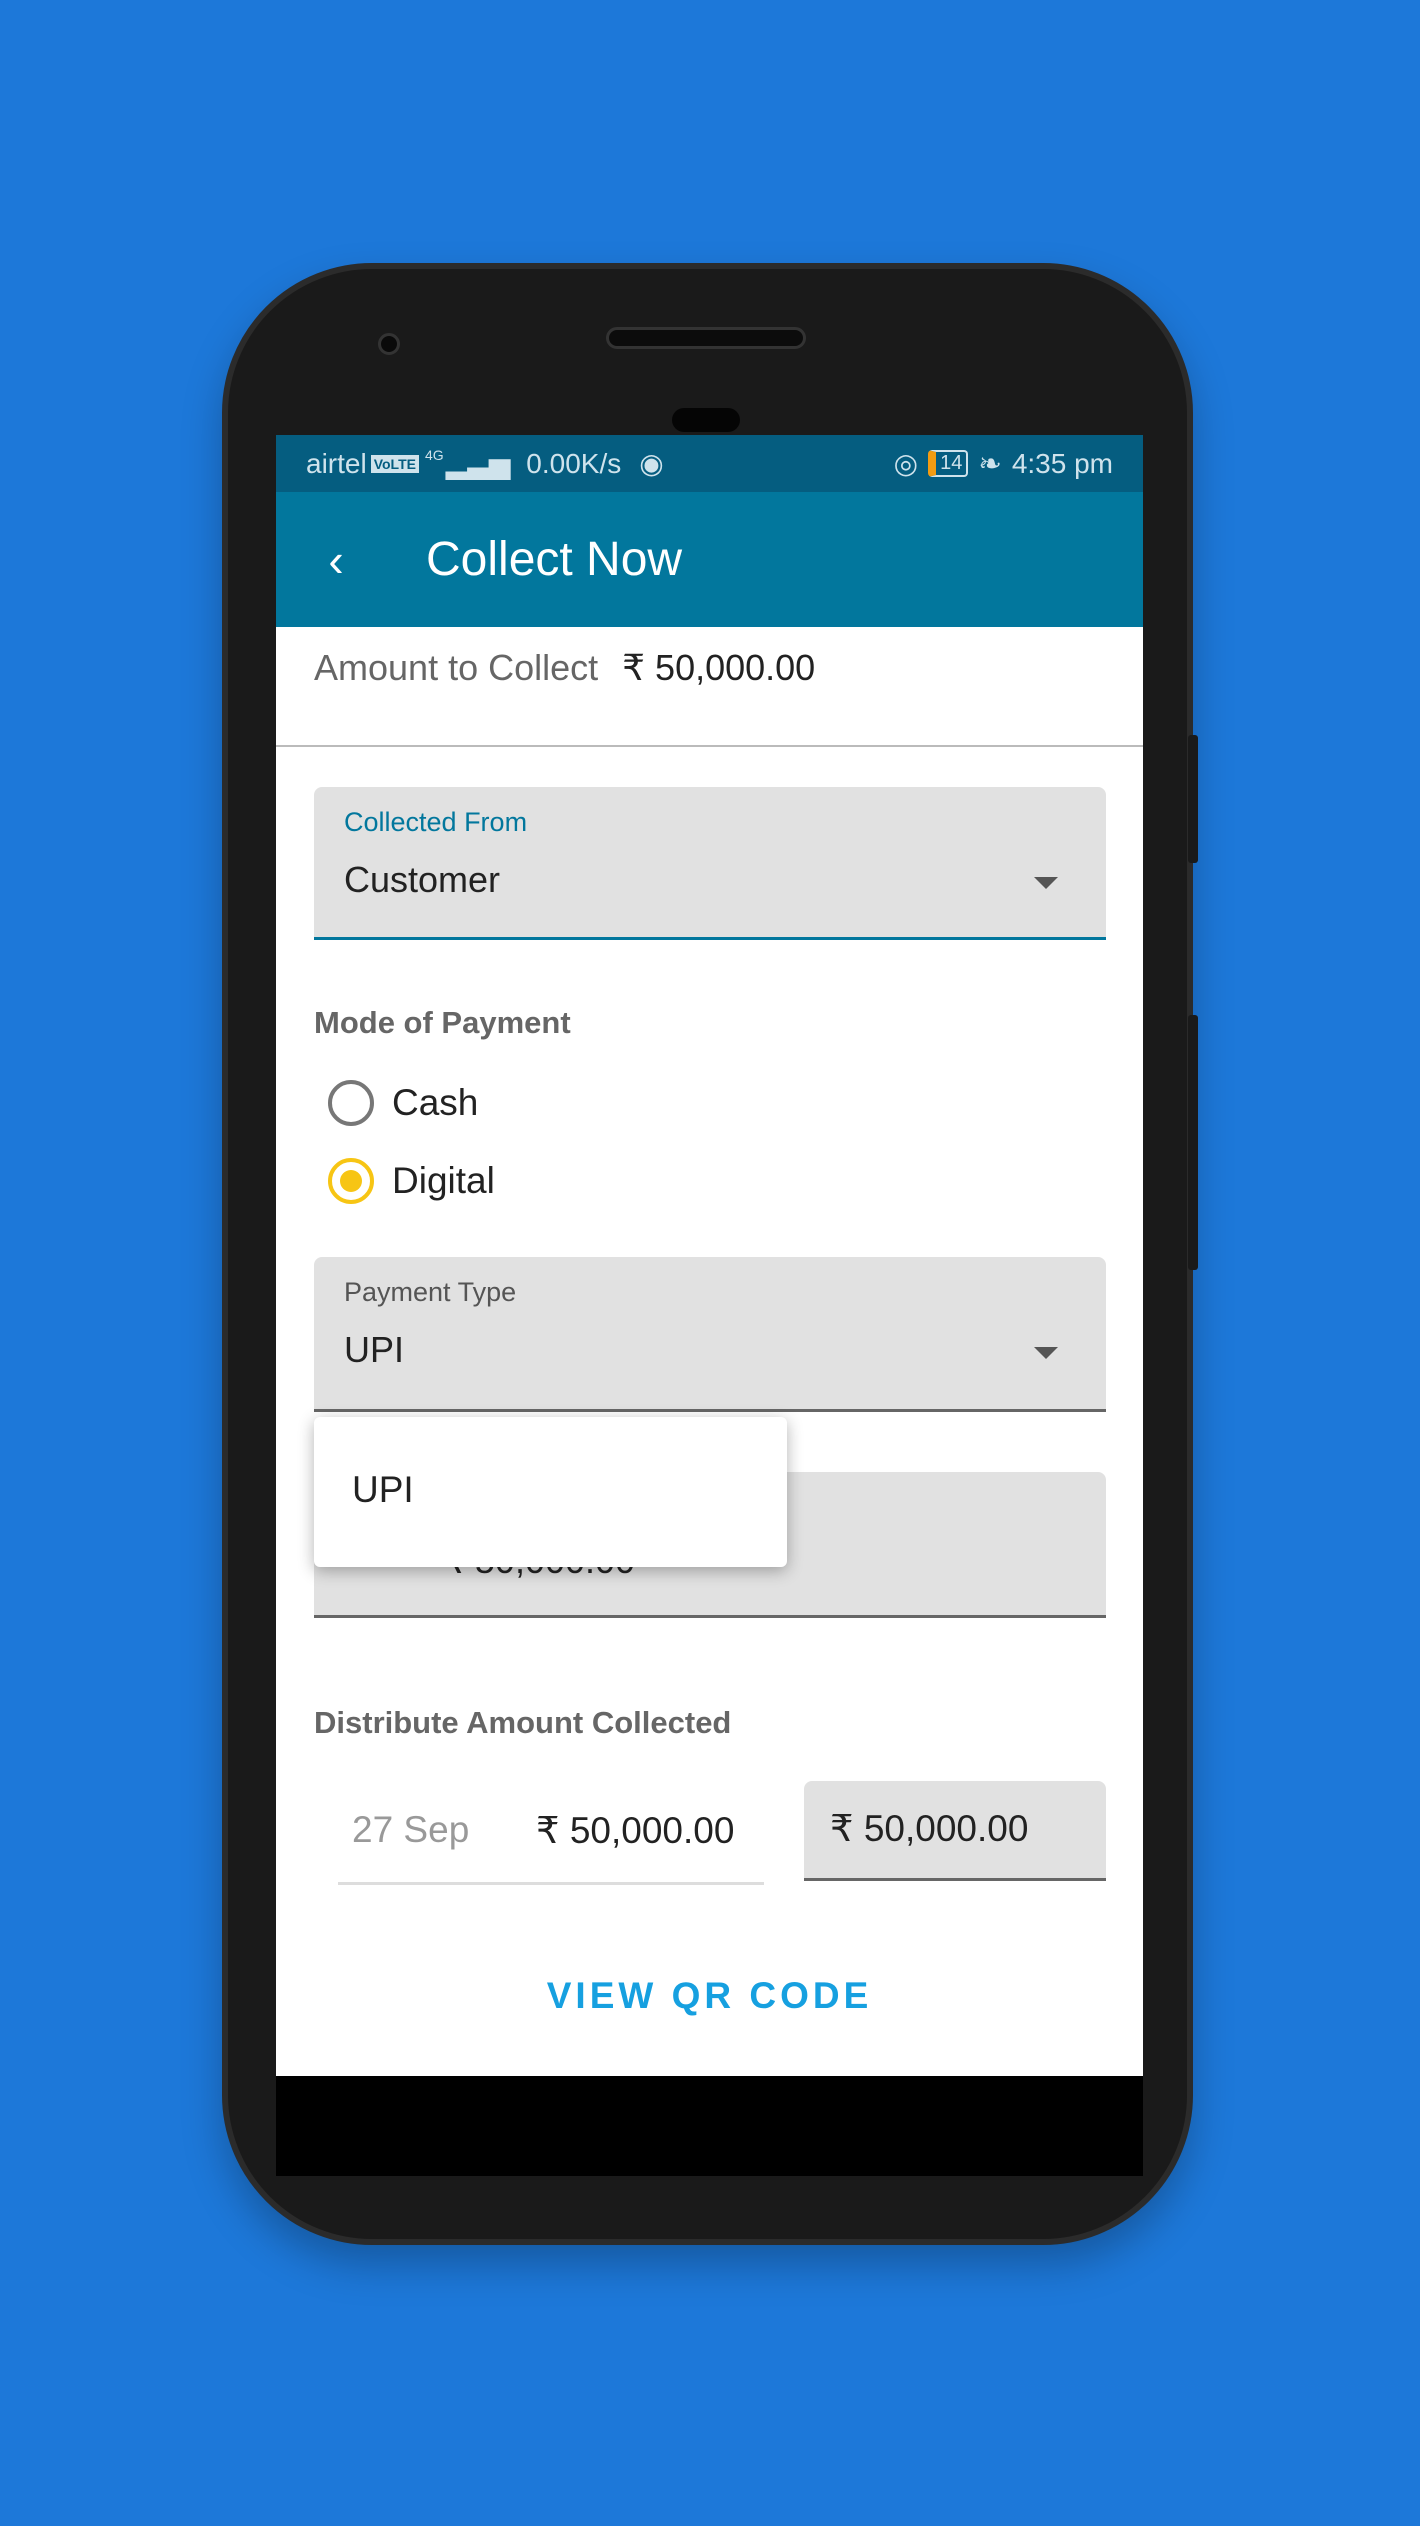 The height and width of the screenshot is (2526, 1420). I want to click on carrier: airtel, so click(336, 463).